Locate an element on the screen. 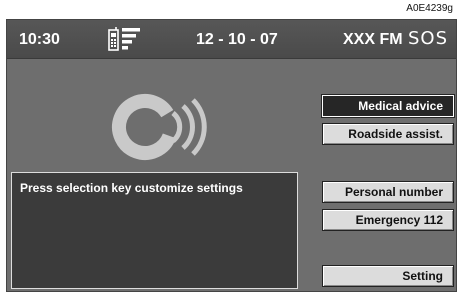 The width and height of the screenshot is (459, 294). message-text: Press selection key customize settings is located at coordinates (131, 188).